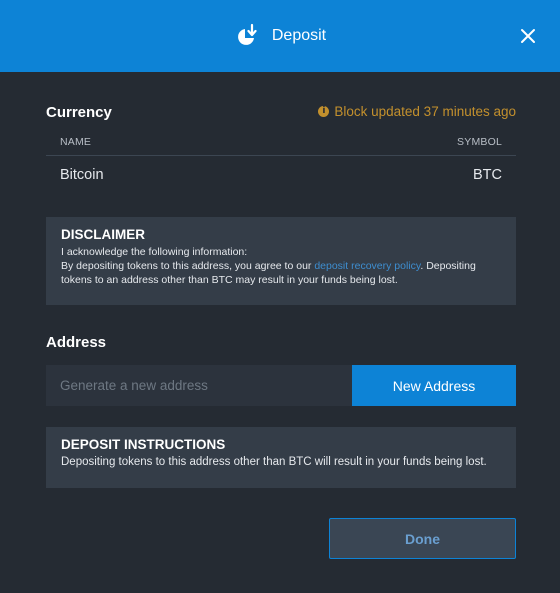 The width and height of the screenshot is (560, 593). What do you see at coordinates (199, 385) in the screenshot?
I see `address-input` at bounding box center [199, 385].